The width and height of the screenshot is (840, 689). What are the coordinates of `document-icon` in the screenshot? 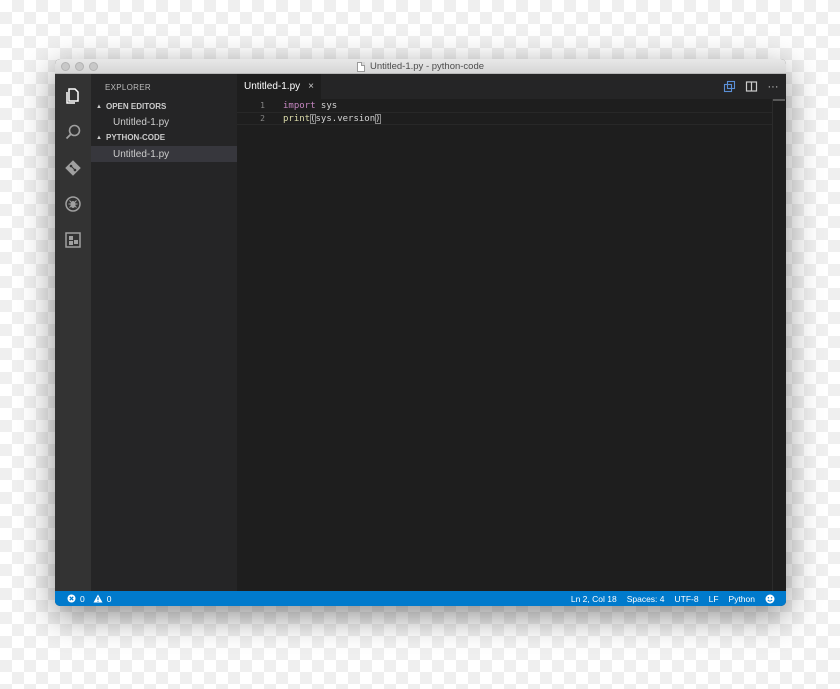 It's located at (360, 66).